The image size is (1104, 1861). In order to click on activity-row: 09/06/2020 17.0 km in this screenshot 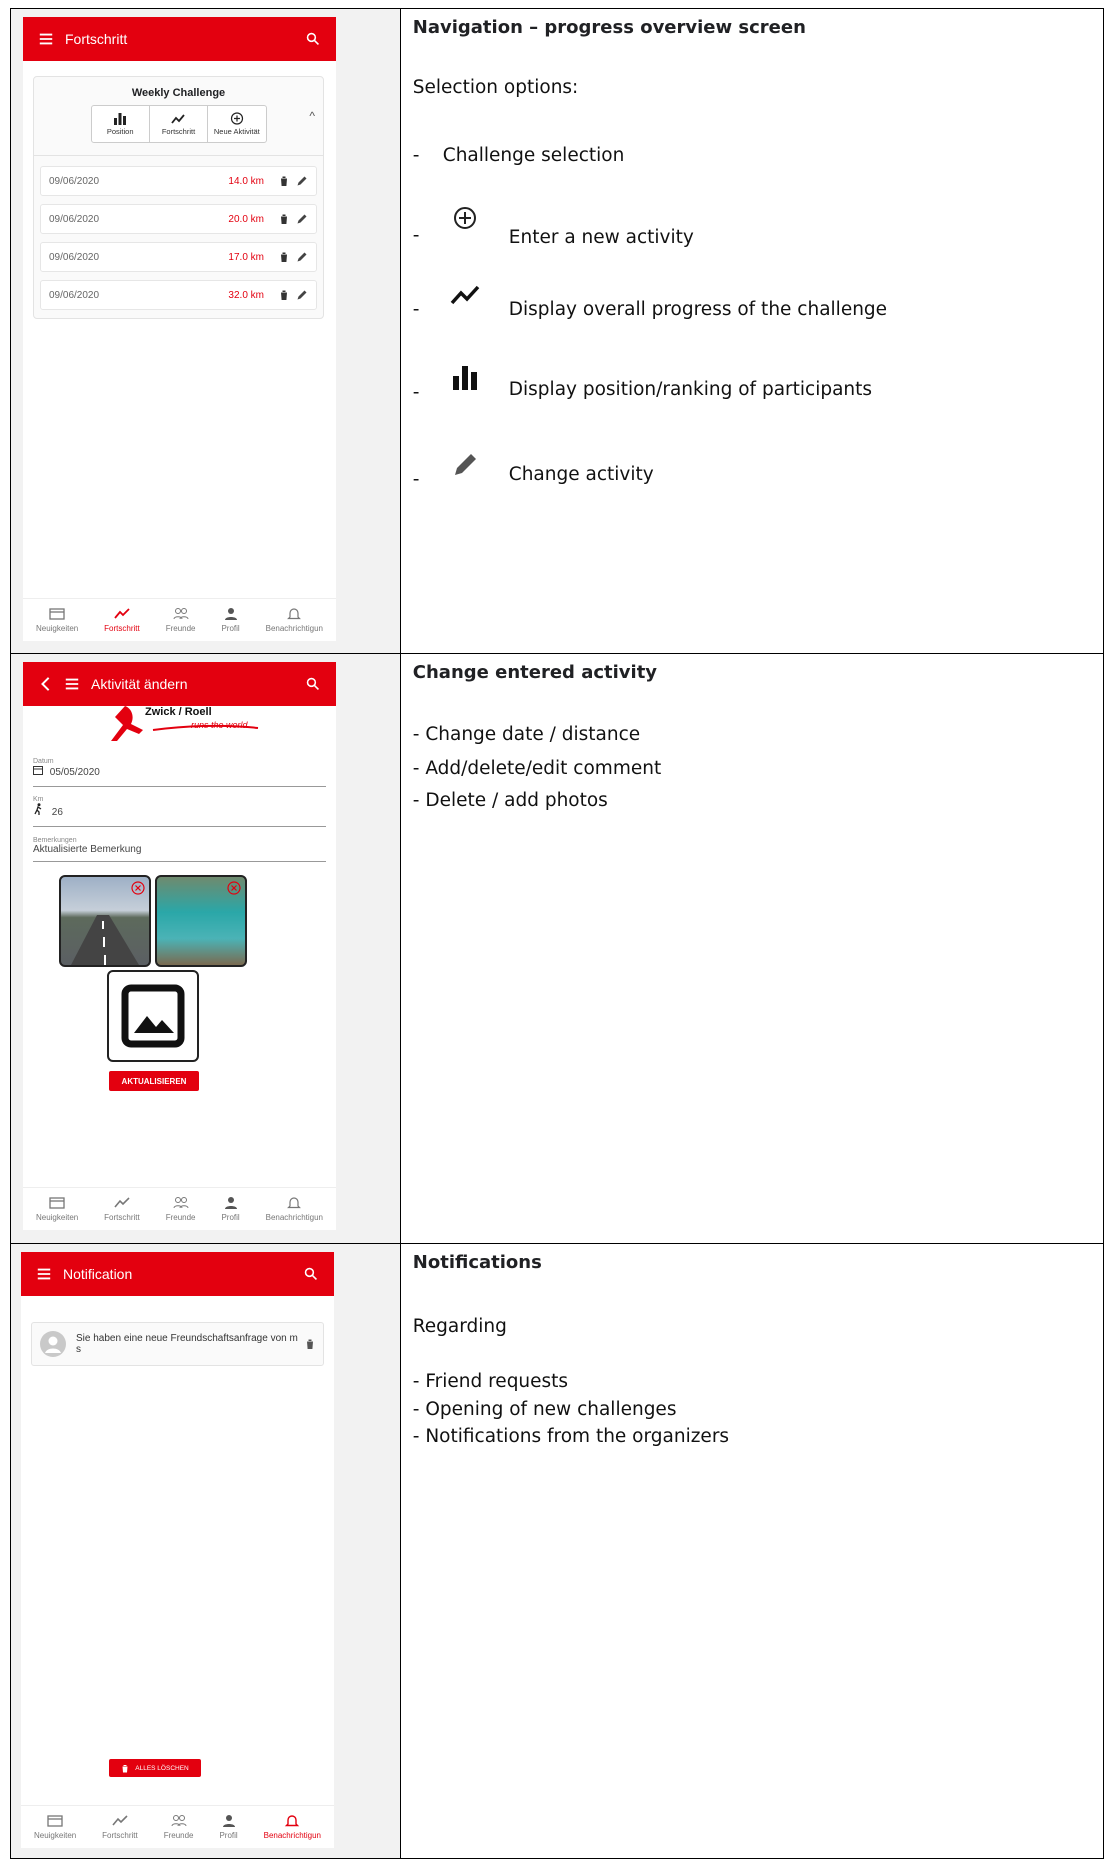, I will do `click(178, 257)`.